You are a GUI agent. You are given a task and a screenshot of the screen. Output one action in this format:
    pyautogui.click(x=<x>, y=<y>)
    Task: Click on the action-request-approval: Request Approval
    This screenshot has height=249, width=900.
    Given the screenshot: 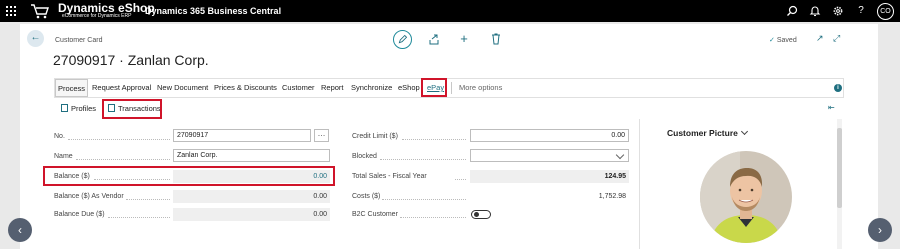 What is the action you would take?
    pyautogui.click(x=121, y=88)
    